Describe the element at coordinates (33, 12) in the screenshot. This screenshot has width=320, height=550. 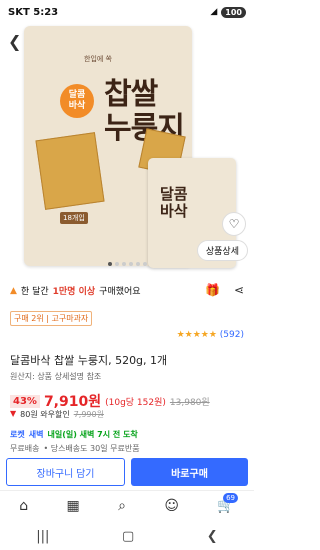
I see `status-time: SKT 5:23` at that location.